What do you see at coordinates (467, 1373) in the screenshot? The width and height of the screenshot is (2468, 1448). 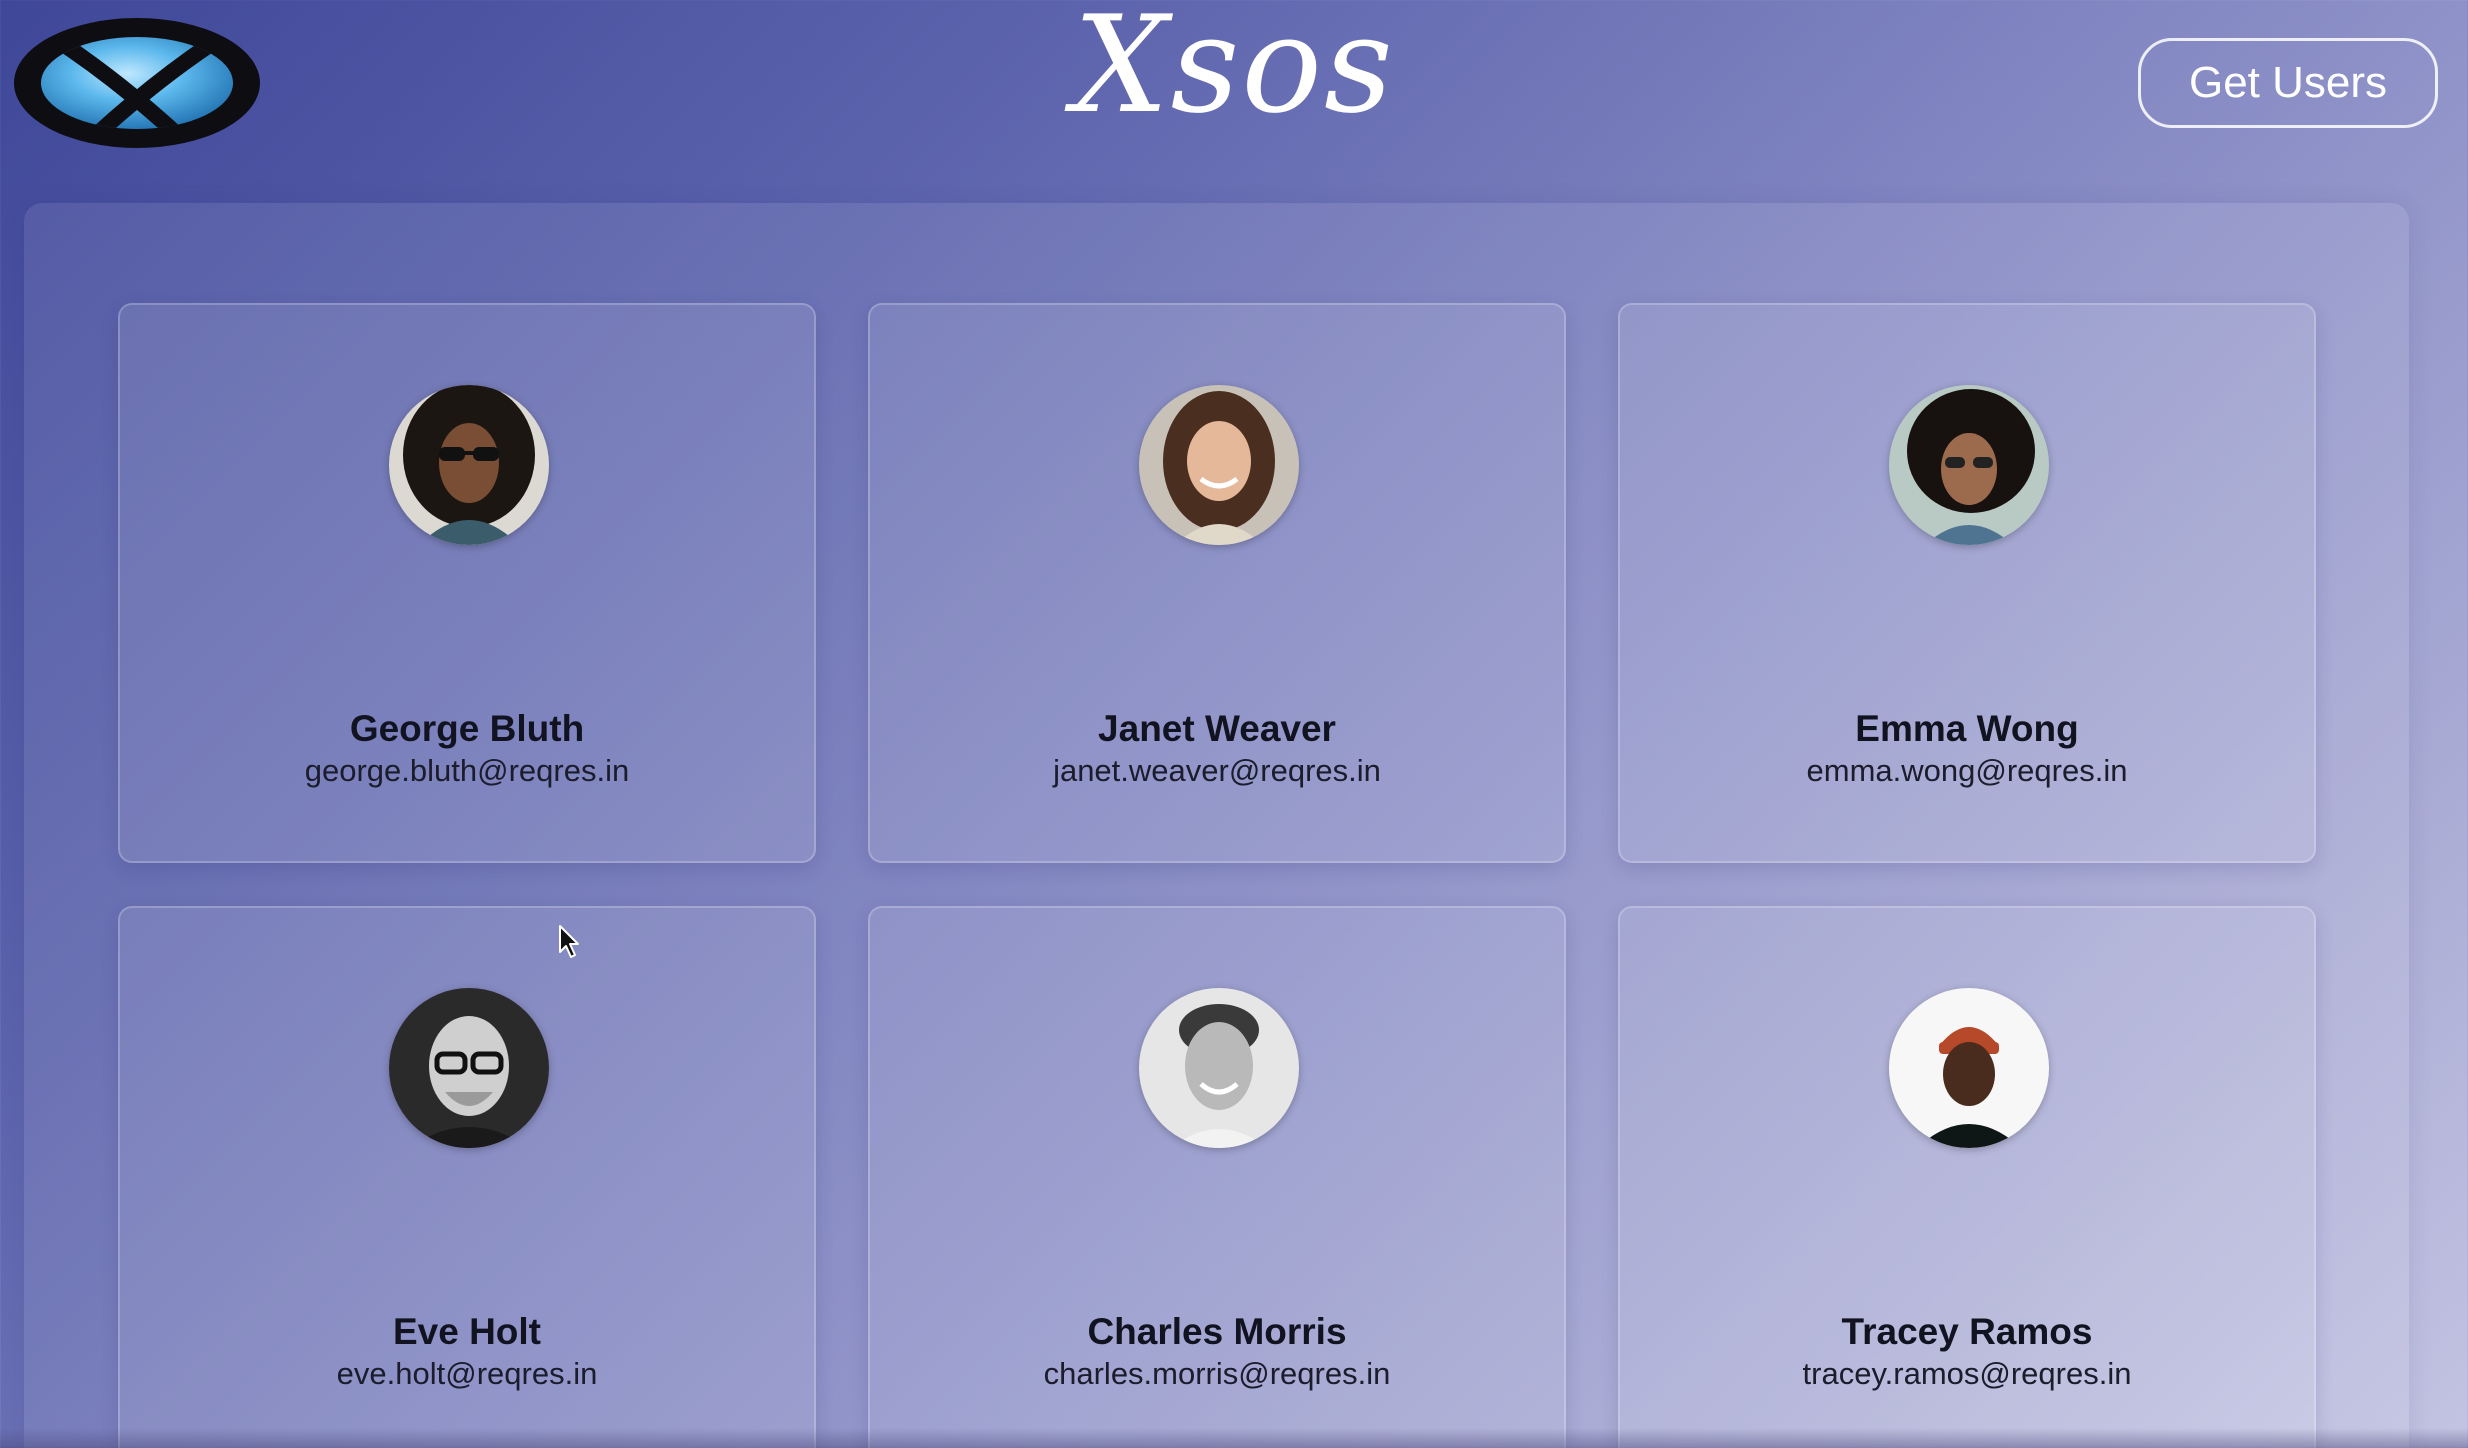 I see `user-email: eve.holt@reqres.in` at bounding box center [467, 1373].